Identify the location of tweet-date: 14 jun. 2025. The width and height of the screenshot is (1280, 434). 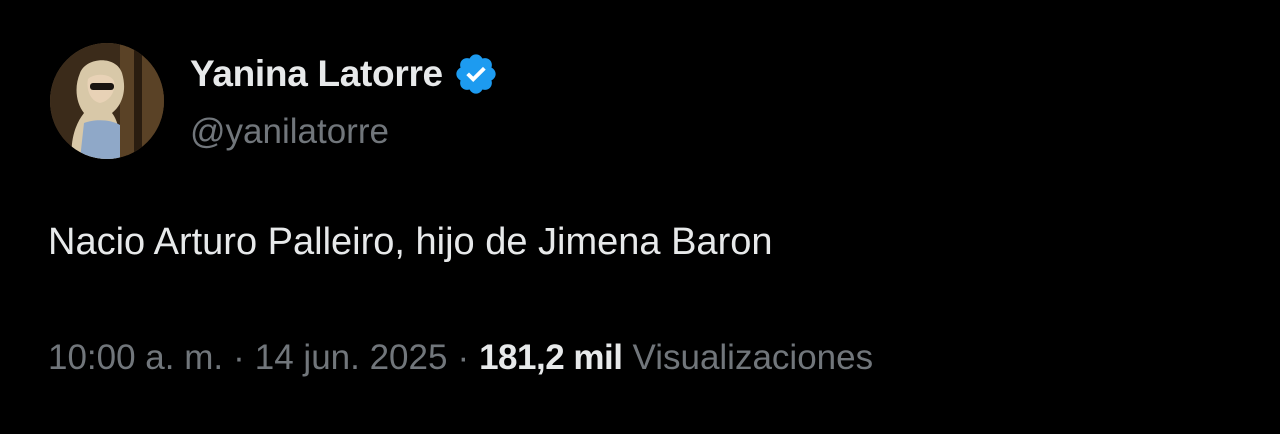
(351, 358).